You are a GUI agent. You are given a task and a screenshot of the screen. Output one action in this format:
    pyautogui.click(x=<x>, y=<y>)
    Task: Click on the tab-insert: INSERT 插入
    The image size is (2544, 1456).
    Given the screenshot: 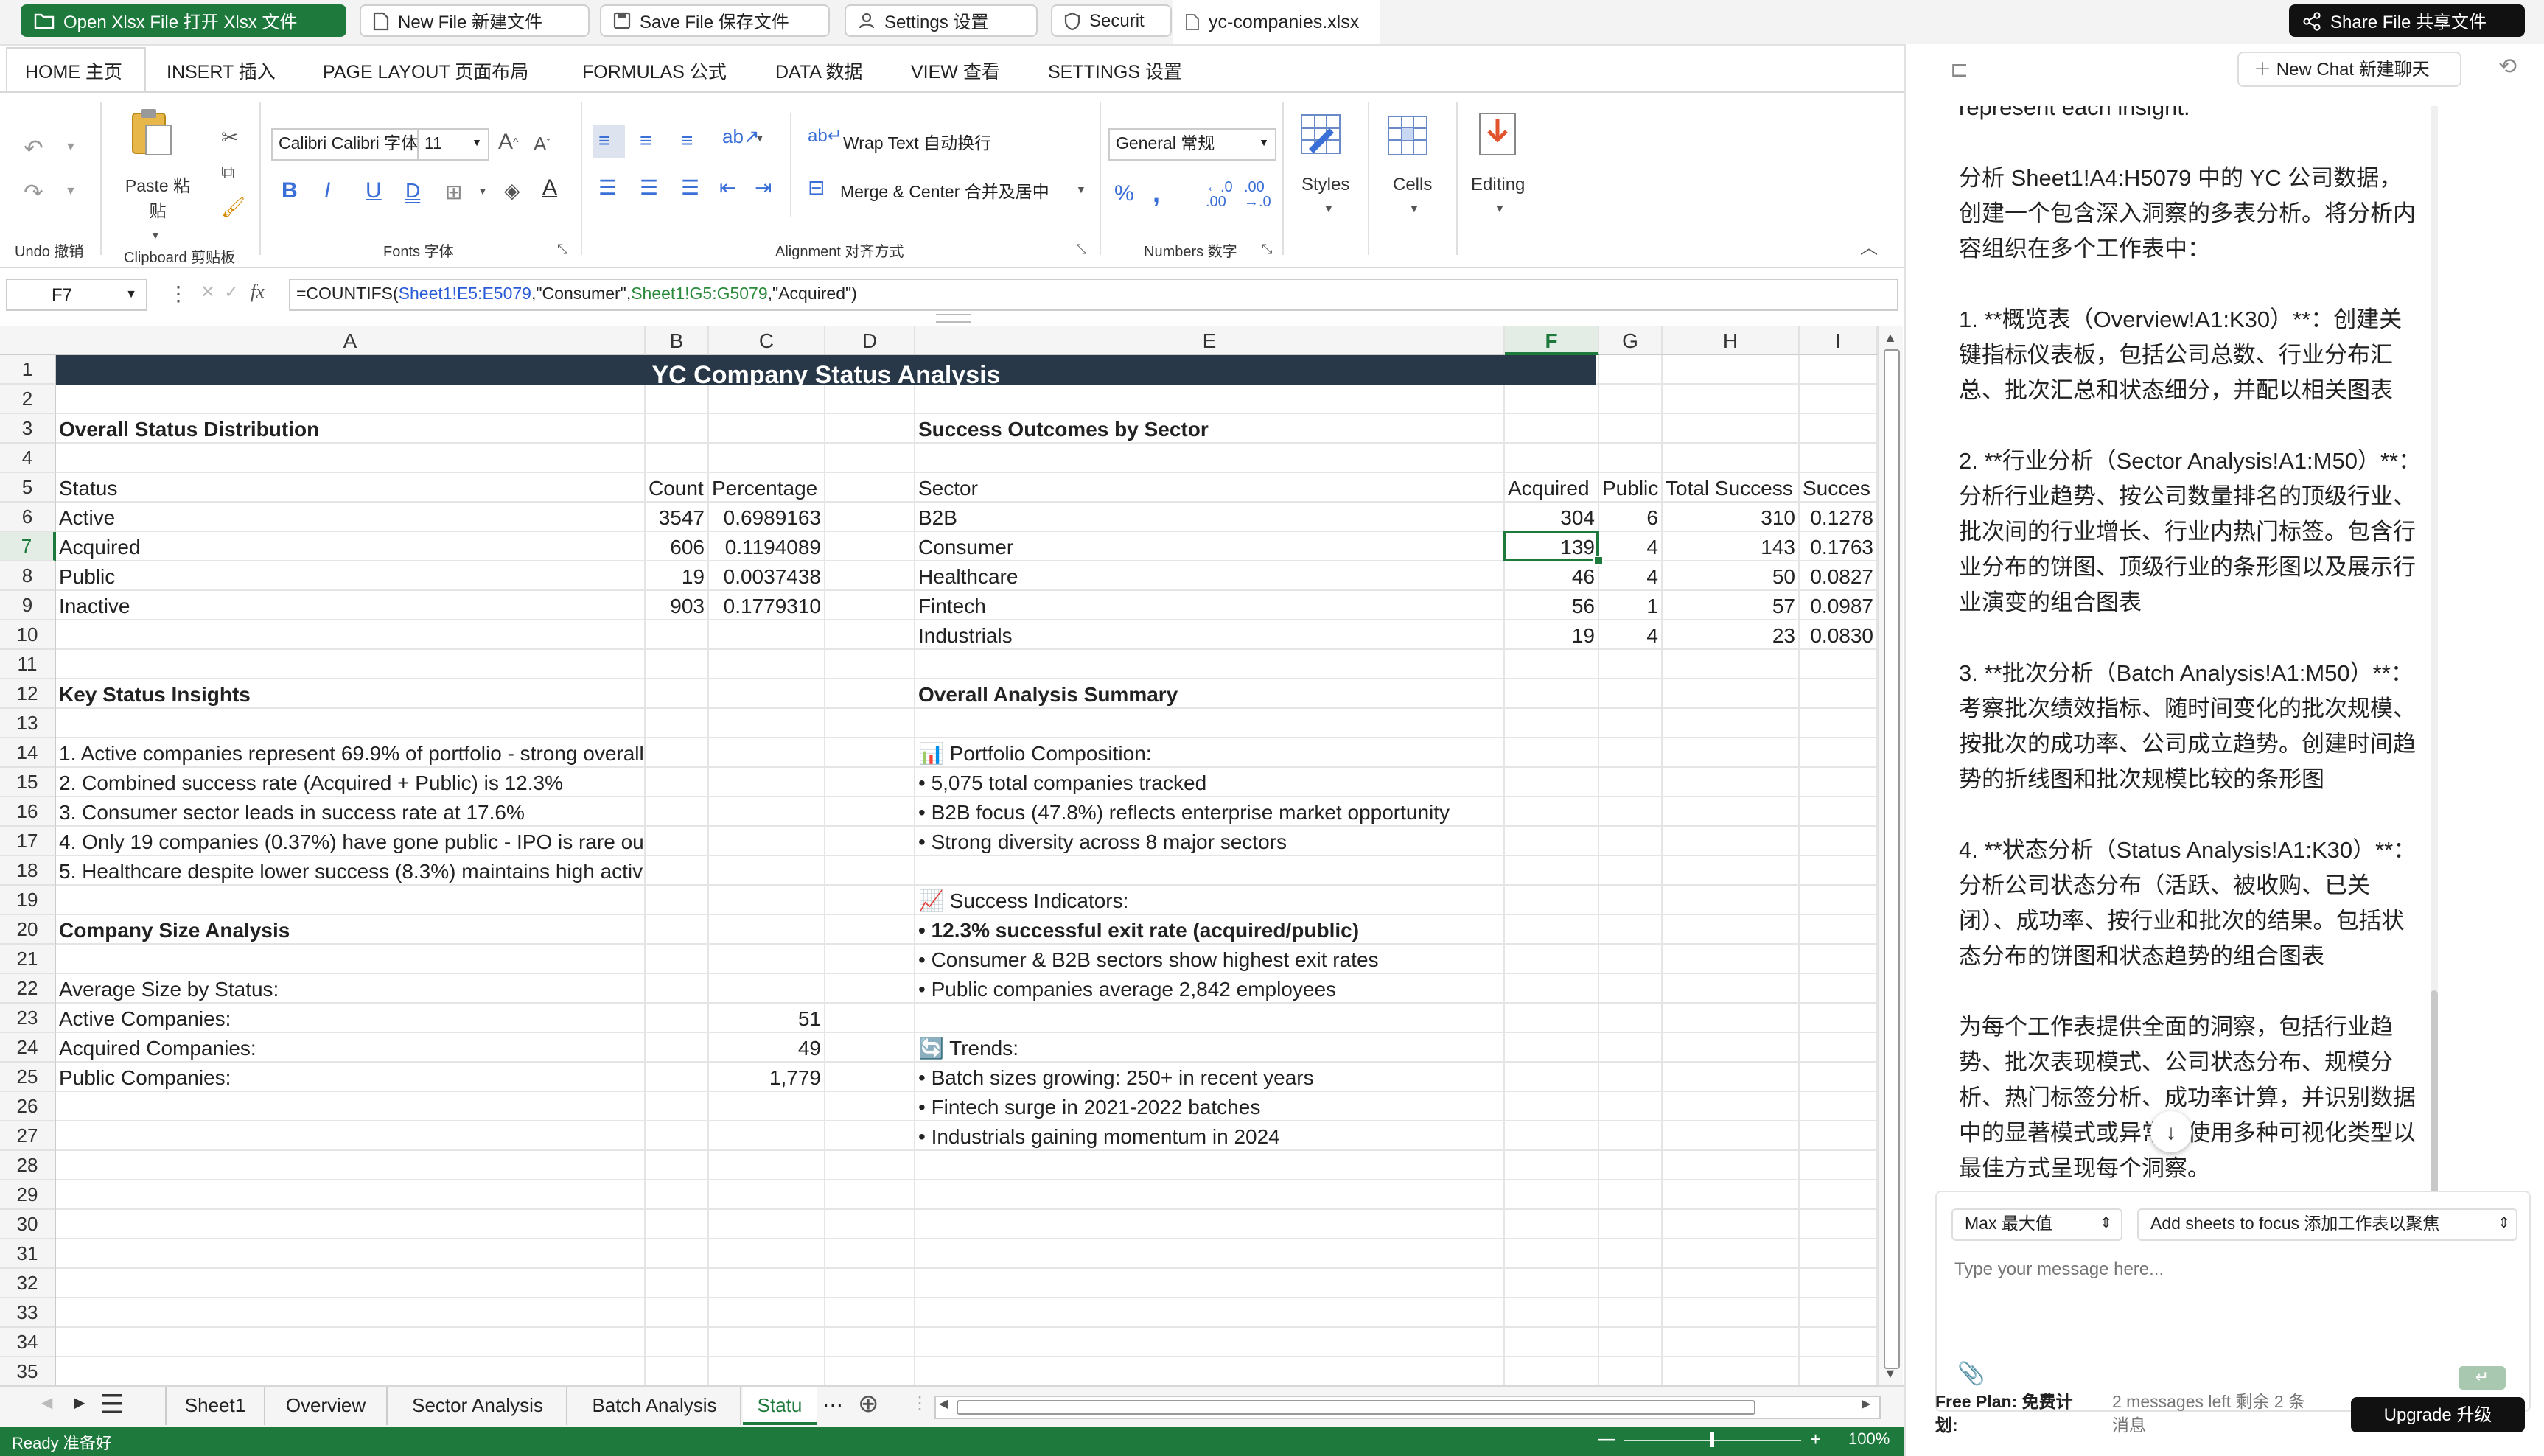 What is the action you would take?
    pyautogui.click(x=221, y=69)
    